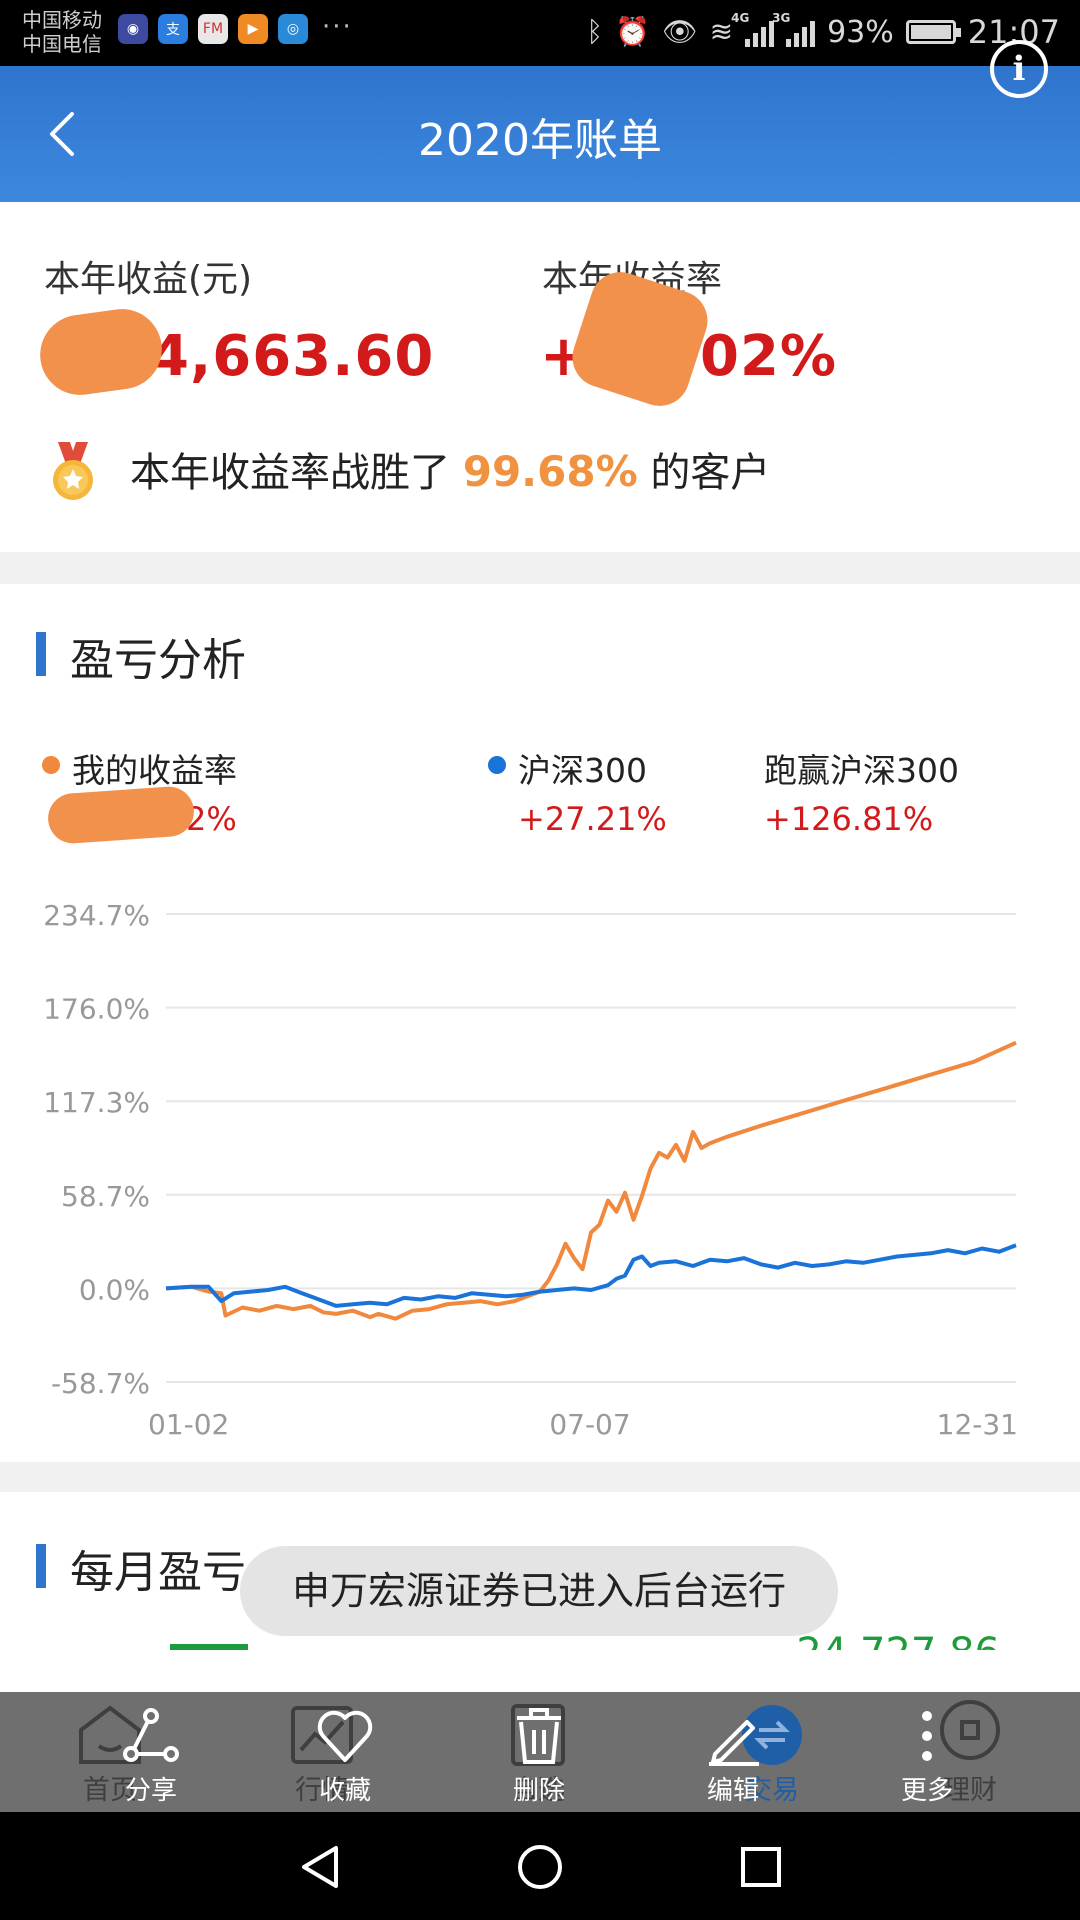  I want to click on favorite-label: 收藏, so click(344, 1791).